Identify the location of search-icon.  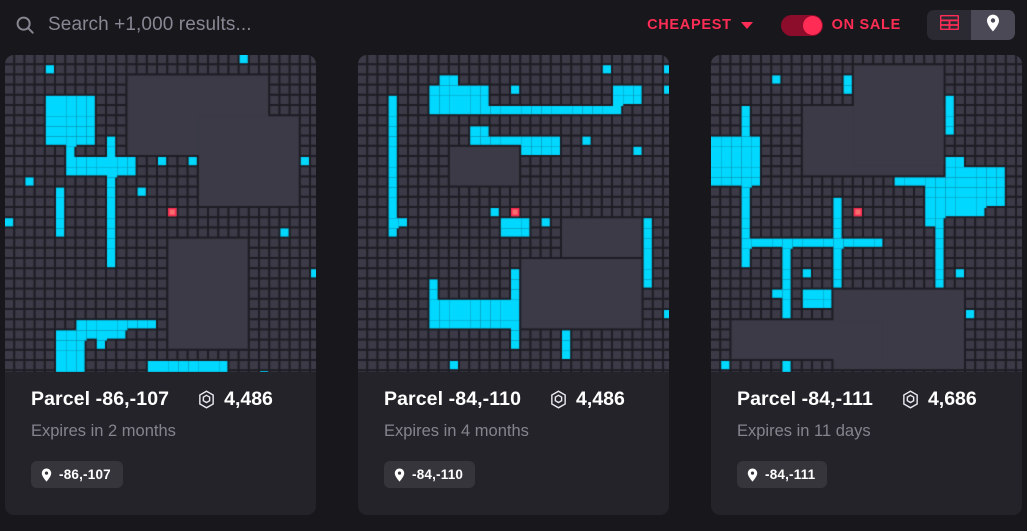
(31, 25).